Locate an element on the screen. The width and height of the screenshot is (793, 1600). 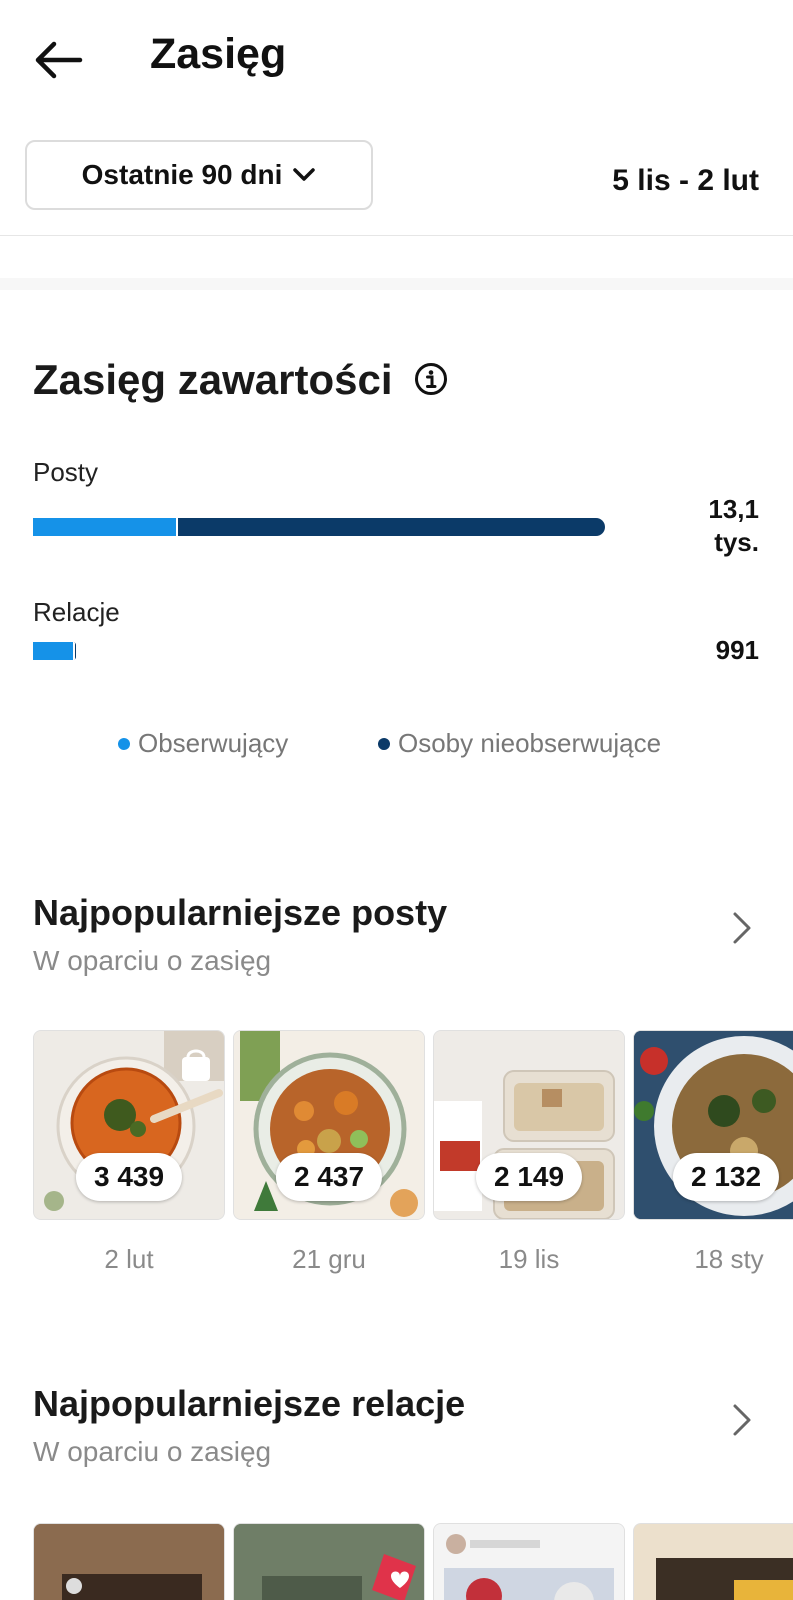
info-icon is located at coordinates (431, 379).